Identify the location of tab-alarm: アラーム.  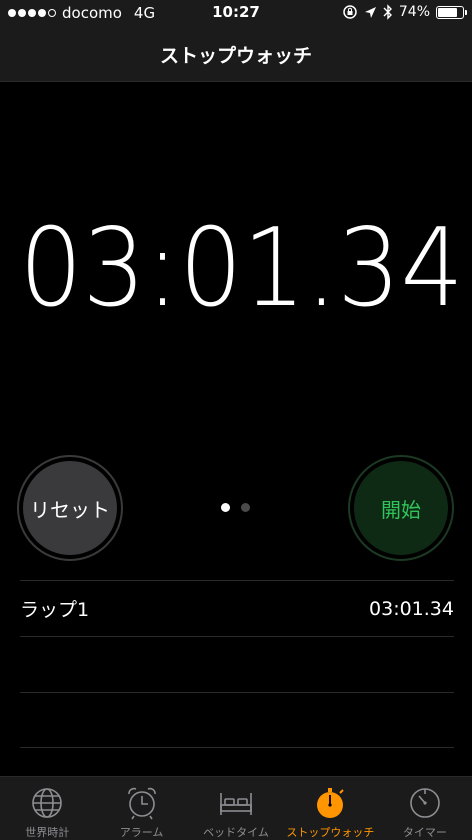
(141, 808).